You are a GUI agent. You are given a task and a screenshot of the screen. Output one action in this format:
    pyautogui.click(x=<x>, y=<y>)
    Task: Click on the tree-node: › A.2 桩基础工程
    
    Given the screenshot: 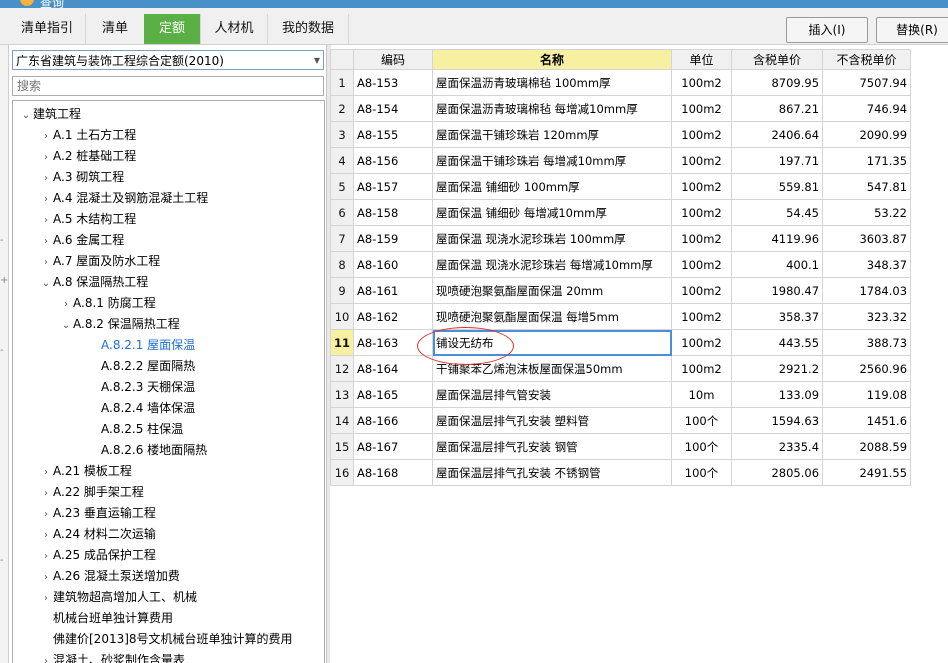 What is the action you would take?
    pyautogui.click(x=87, y=156)
    